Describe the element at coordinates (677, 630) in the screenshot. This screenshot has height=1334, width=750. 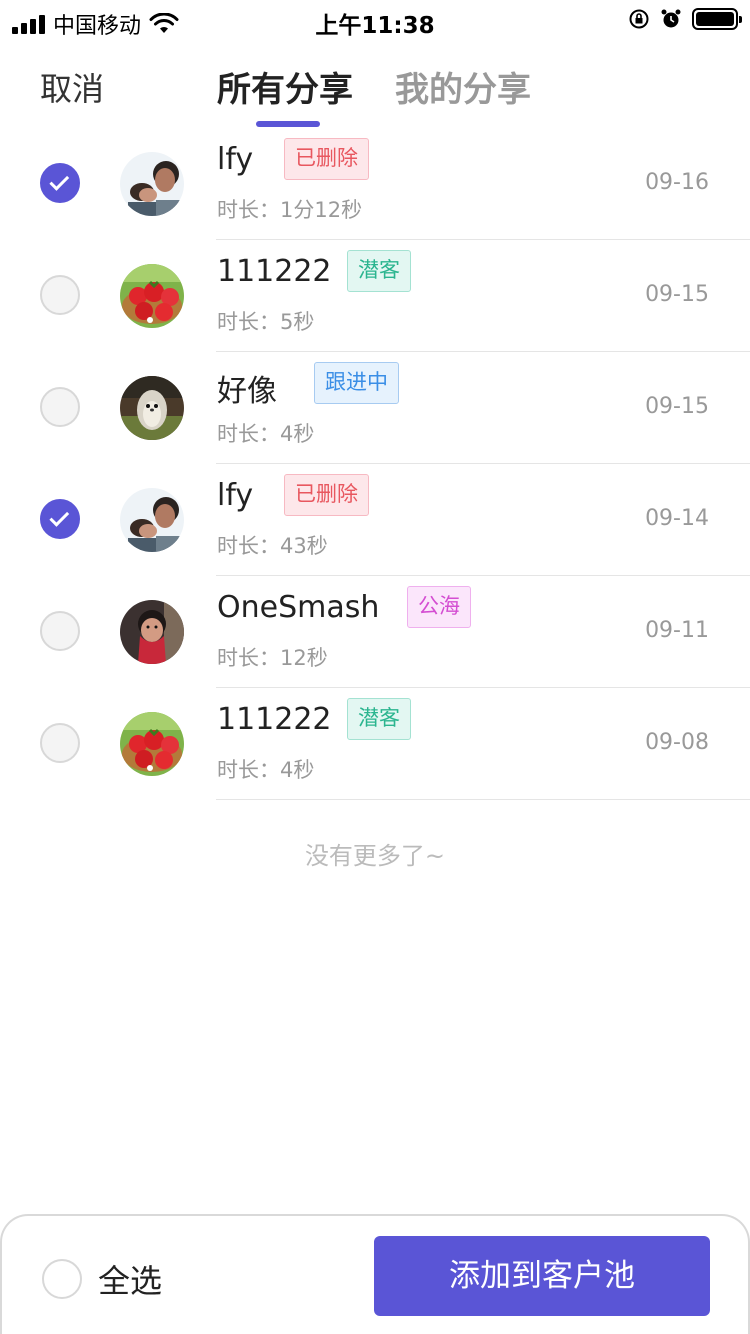
I see `share-date: 09-11` at that location.